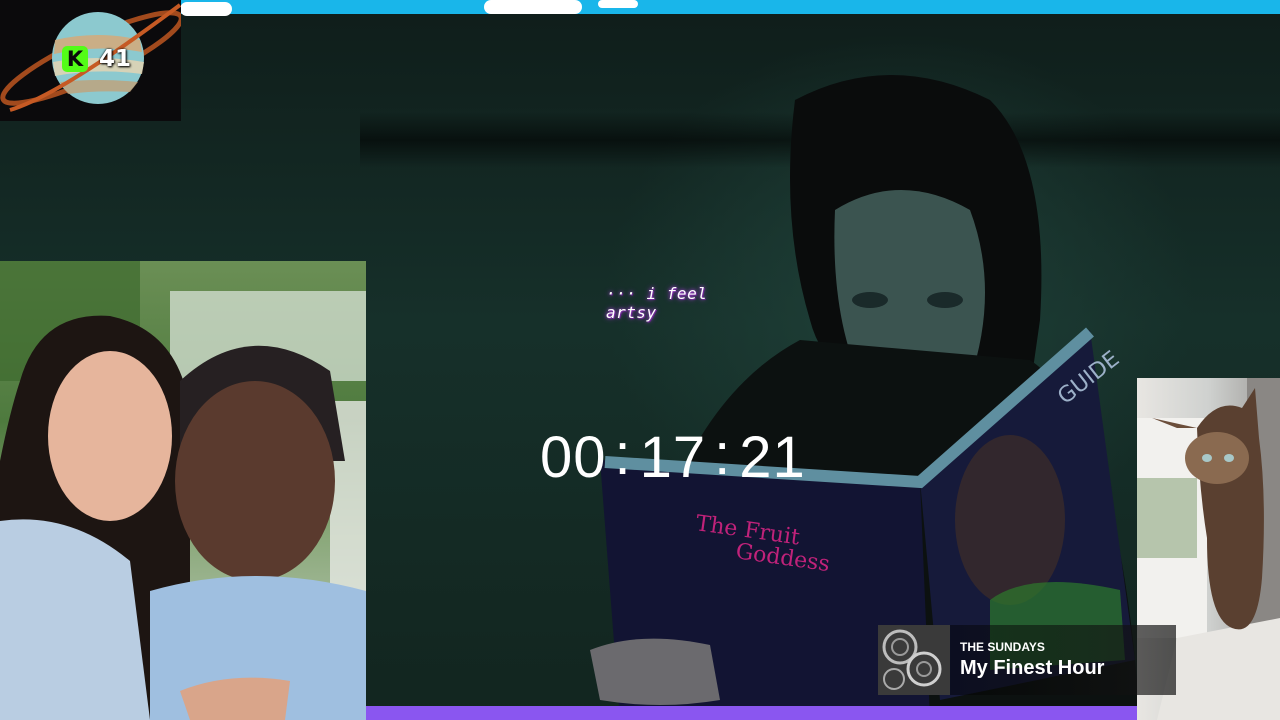 Image resolution: width=1280 pixels, height=720 pixels. I want to click on album-cover-icon, so click(914, 660).